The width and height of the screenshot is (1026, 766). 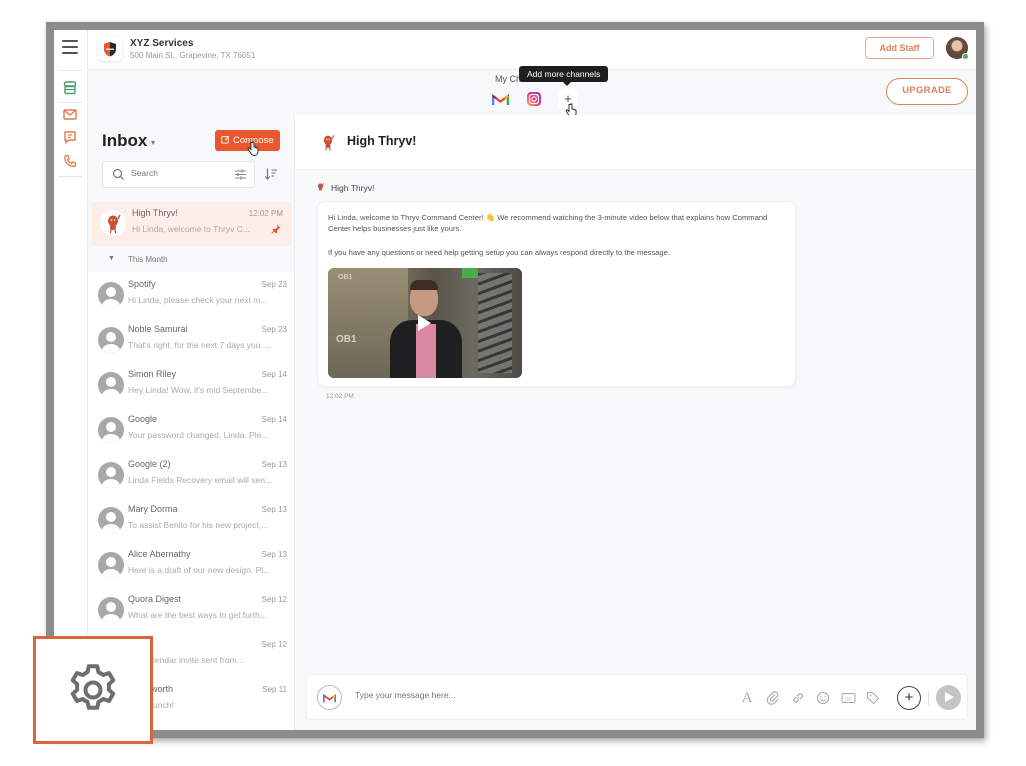 I want to click on conversation-name: Simon Riley, so click(x=152, y=374).